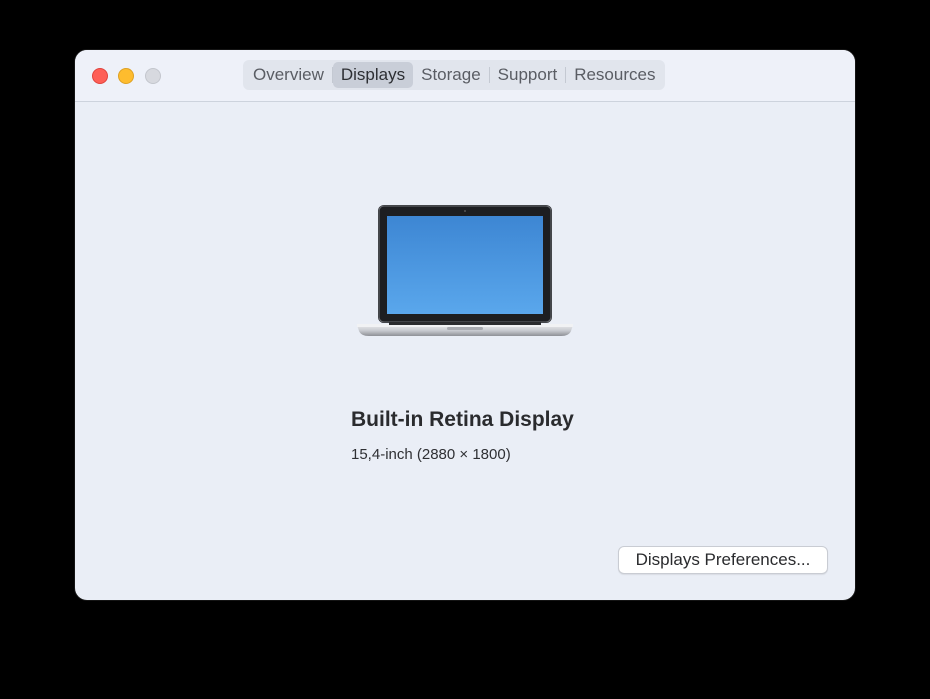 Image resolution: width=930 pixels, height=699 pixels. Describe the element at coordinates (100, 76) in the screenshot. I see `close-button` at that location.